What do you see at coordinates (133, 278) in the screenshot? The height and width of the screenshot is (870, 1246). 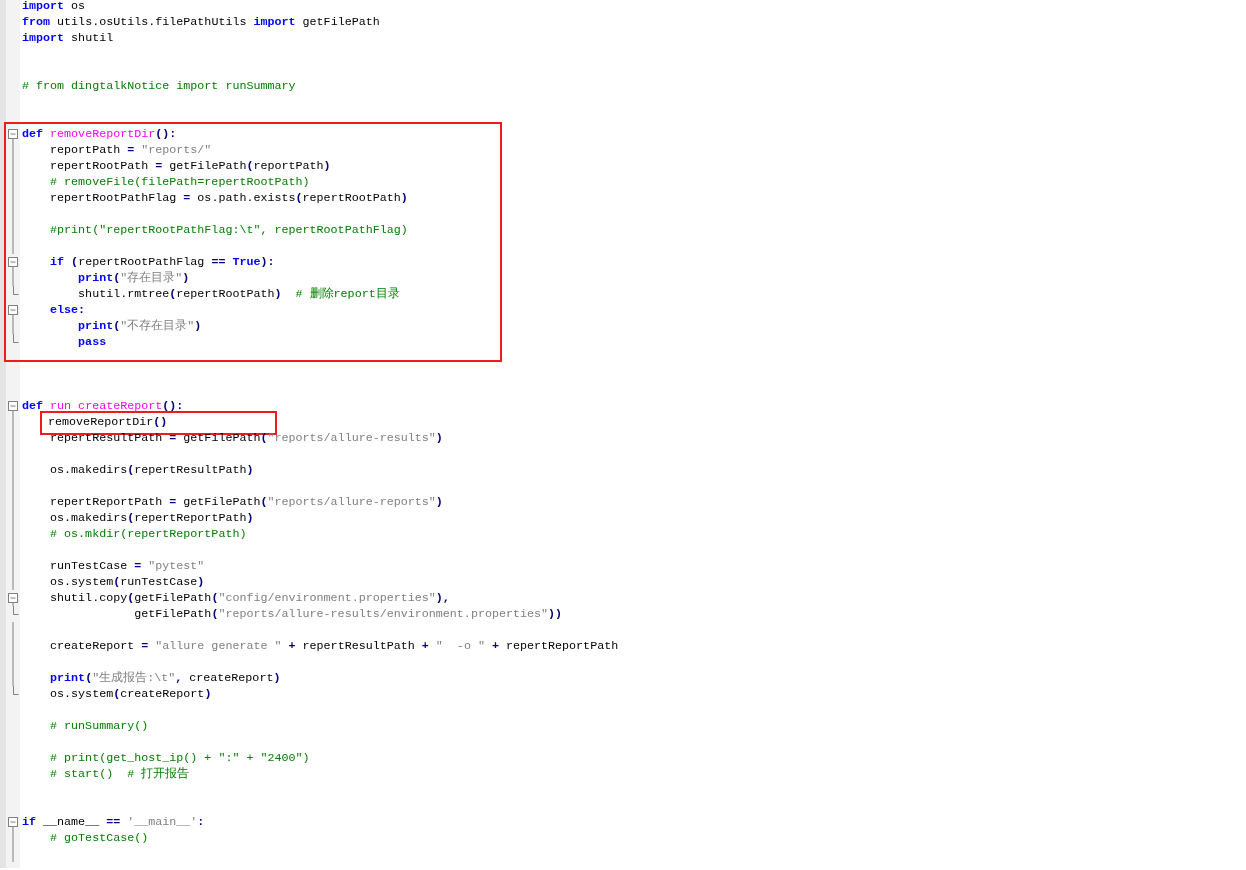 I see `code-line: print("存在目录")` at bounding box center [133, 278].